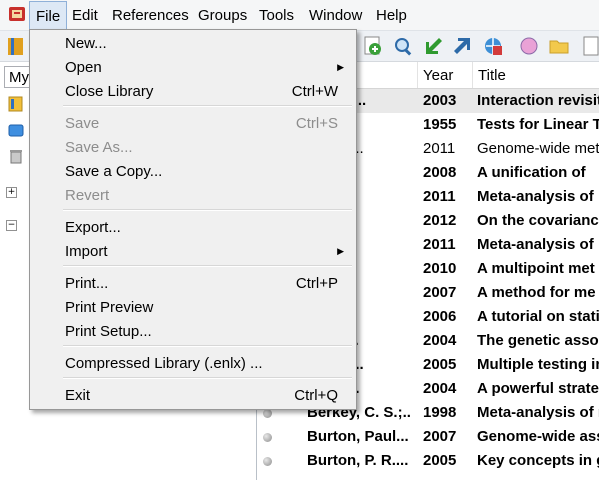 The height and width of the screenshot is (480, 599). What do you see at coordinates (538, 220) in the screenshot?
I see `reference-title: On the covarianc` at bounding box center [538, 220].